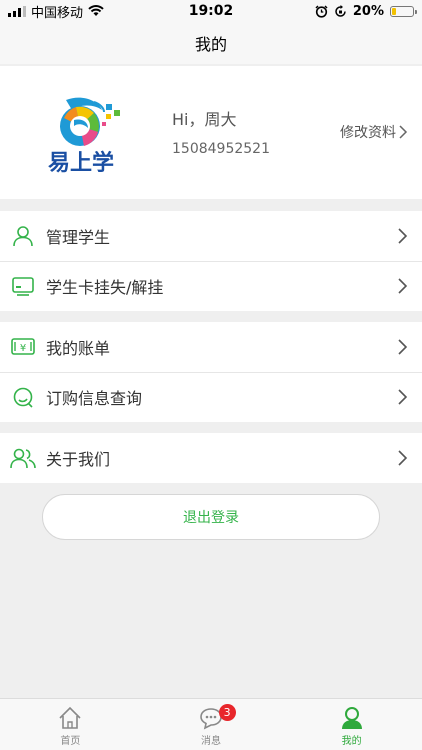  What do you see at coordinates (340, 10) in the screenshot?
I see `rotation-lock-icon` at bounding box center [340, 10].